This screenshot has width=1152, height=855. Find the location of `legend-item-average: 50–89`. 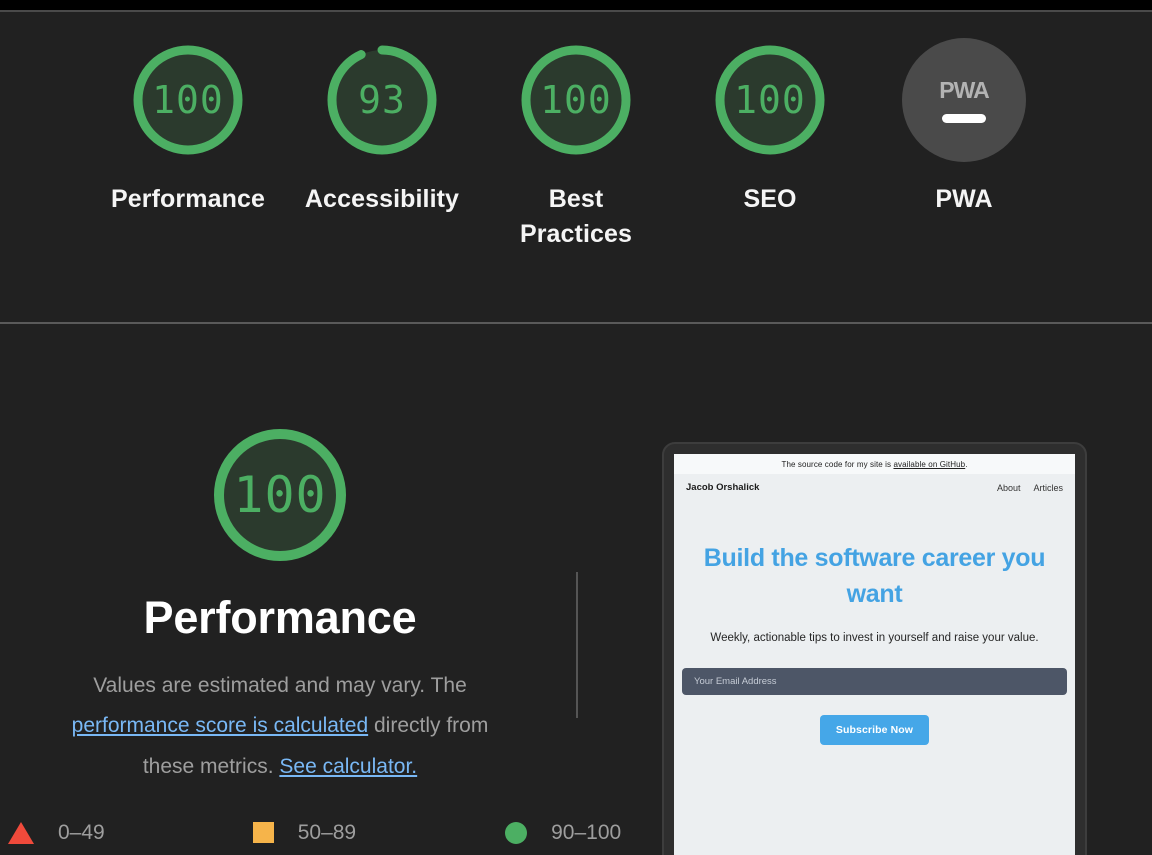

legend-item-average: 50–89 is located at coordinates (304, 832).